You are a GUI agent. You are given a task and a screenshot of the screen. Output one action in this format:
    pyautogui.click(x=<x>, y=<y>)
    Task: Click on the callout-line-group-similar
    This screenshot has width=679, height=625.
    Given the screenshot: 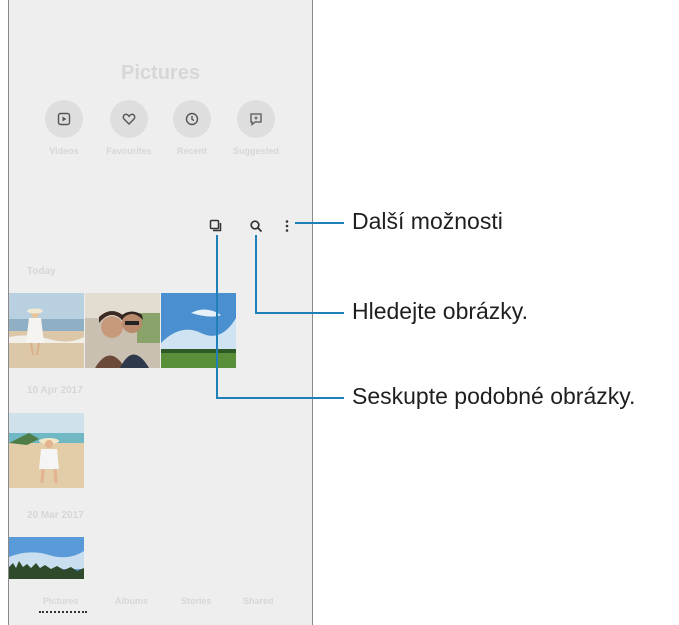 What is the action you would take?
    pyautogui.click(x=280, y=317)
    